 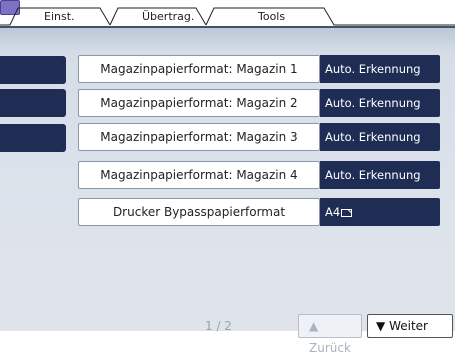 What do you see at coordinates (314, 326) in the screenshot?
I see `arrow-up-icon: ▲` at bounding box center [314, 326].